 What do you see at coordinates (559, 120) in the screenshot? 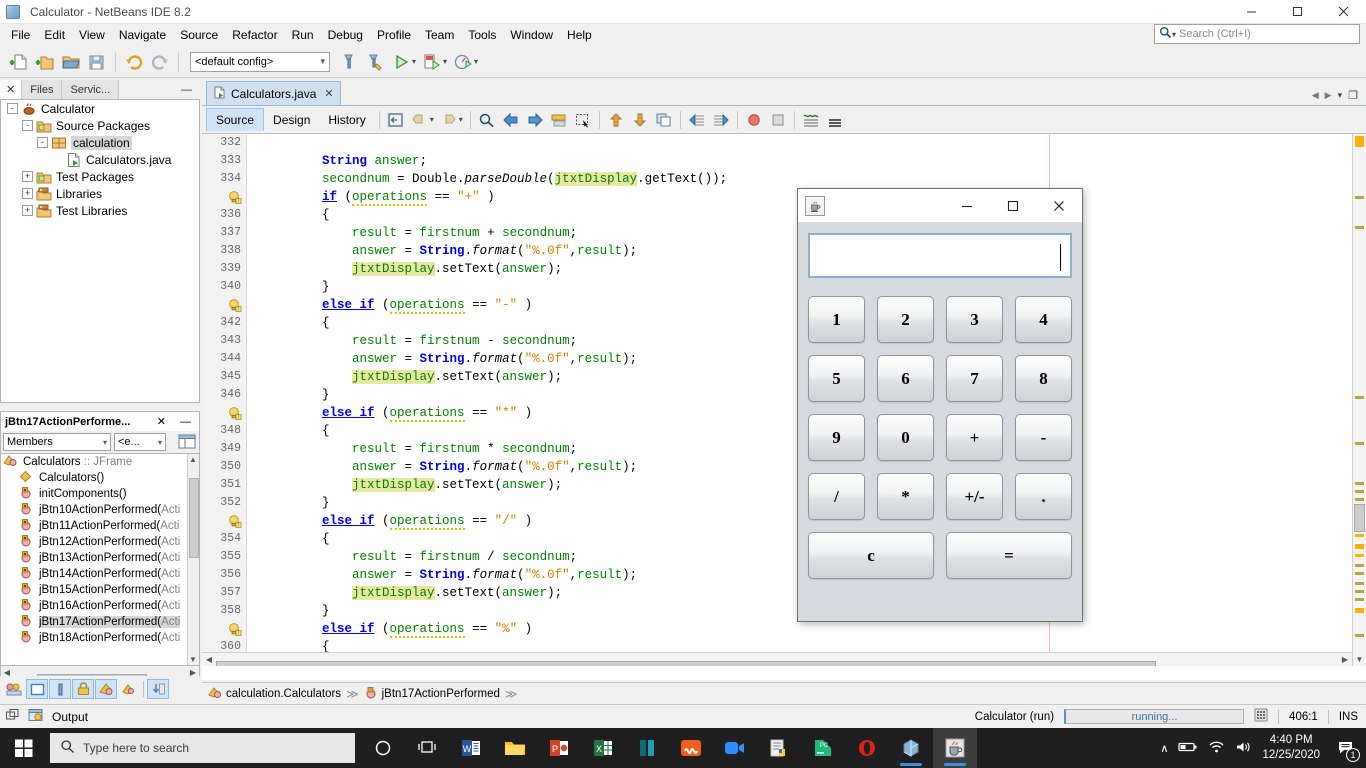
I see `toggle-bookmark-icon` at bounding box center [559, 120].